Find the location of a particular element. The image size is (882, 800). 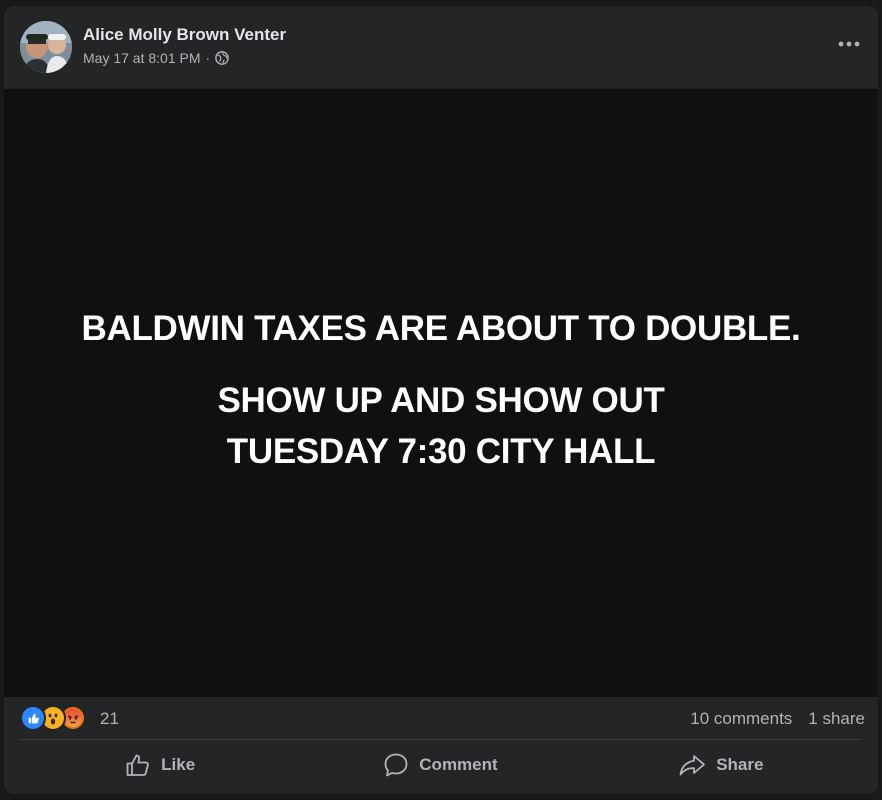

action-bar: Like Comment Share is located at coordinates (440, 765).